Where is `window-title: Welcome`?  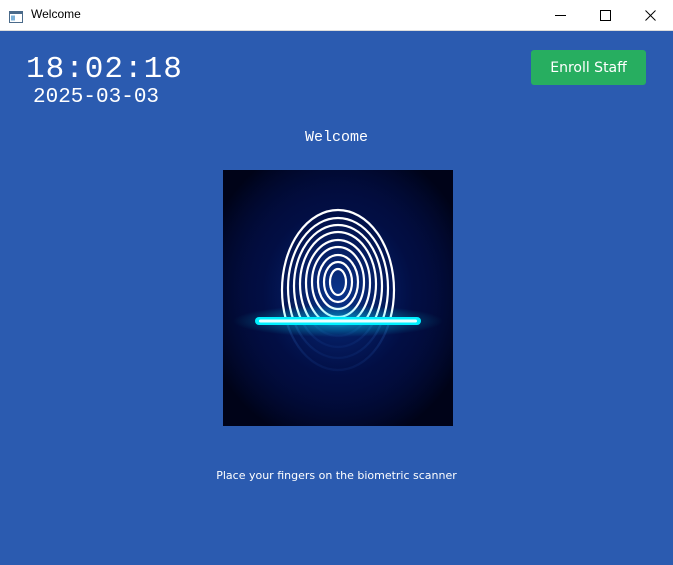 window-title: Welcome is located at coordinates (56, 14).